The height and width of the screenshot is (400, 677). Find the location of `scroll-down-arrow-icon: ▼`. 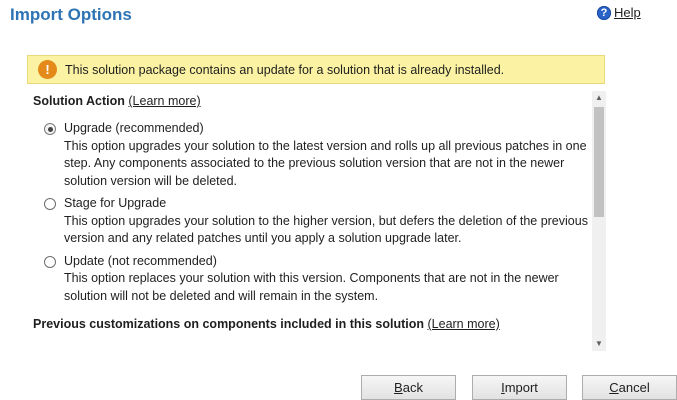

scroll-down-arrow-icon: ▼ is located at coordinates (599, 344).